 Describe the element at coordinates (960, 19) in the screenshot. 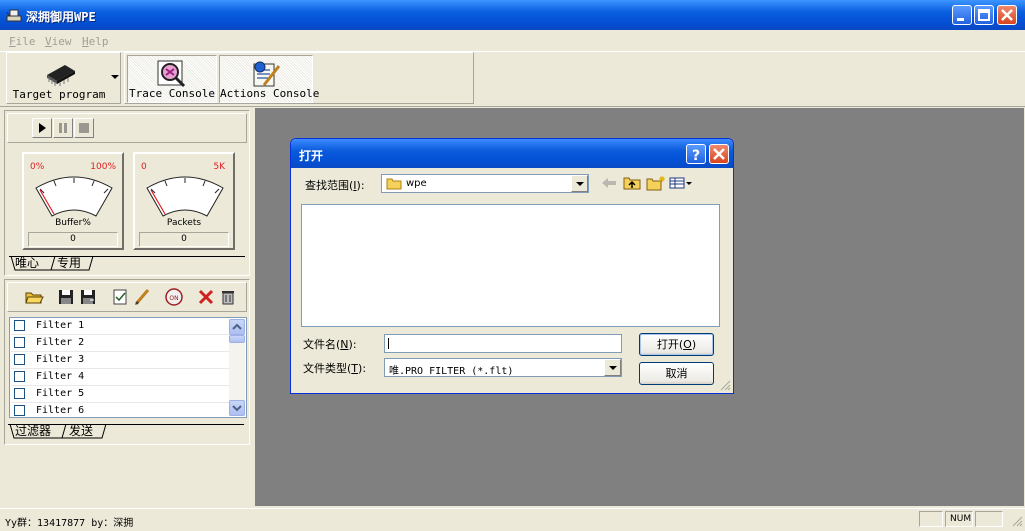

I see `minimize-icon` at that location.